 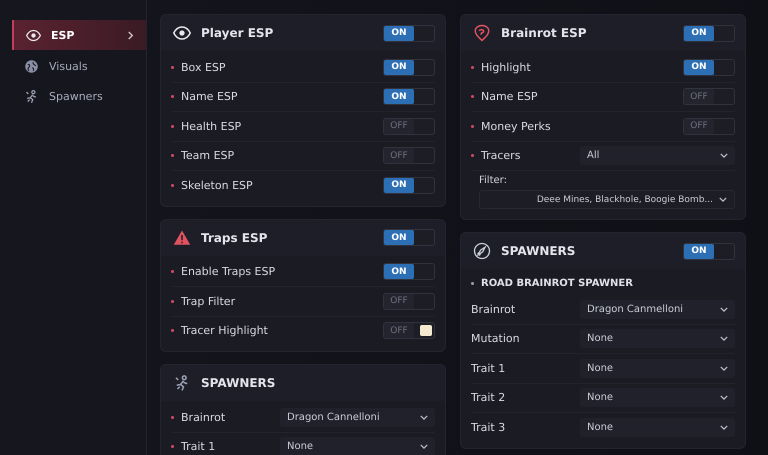 I want to click on option-label: Health ESP, so click(x=211, y=126).